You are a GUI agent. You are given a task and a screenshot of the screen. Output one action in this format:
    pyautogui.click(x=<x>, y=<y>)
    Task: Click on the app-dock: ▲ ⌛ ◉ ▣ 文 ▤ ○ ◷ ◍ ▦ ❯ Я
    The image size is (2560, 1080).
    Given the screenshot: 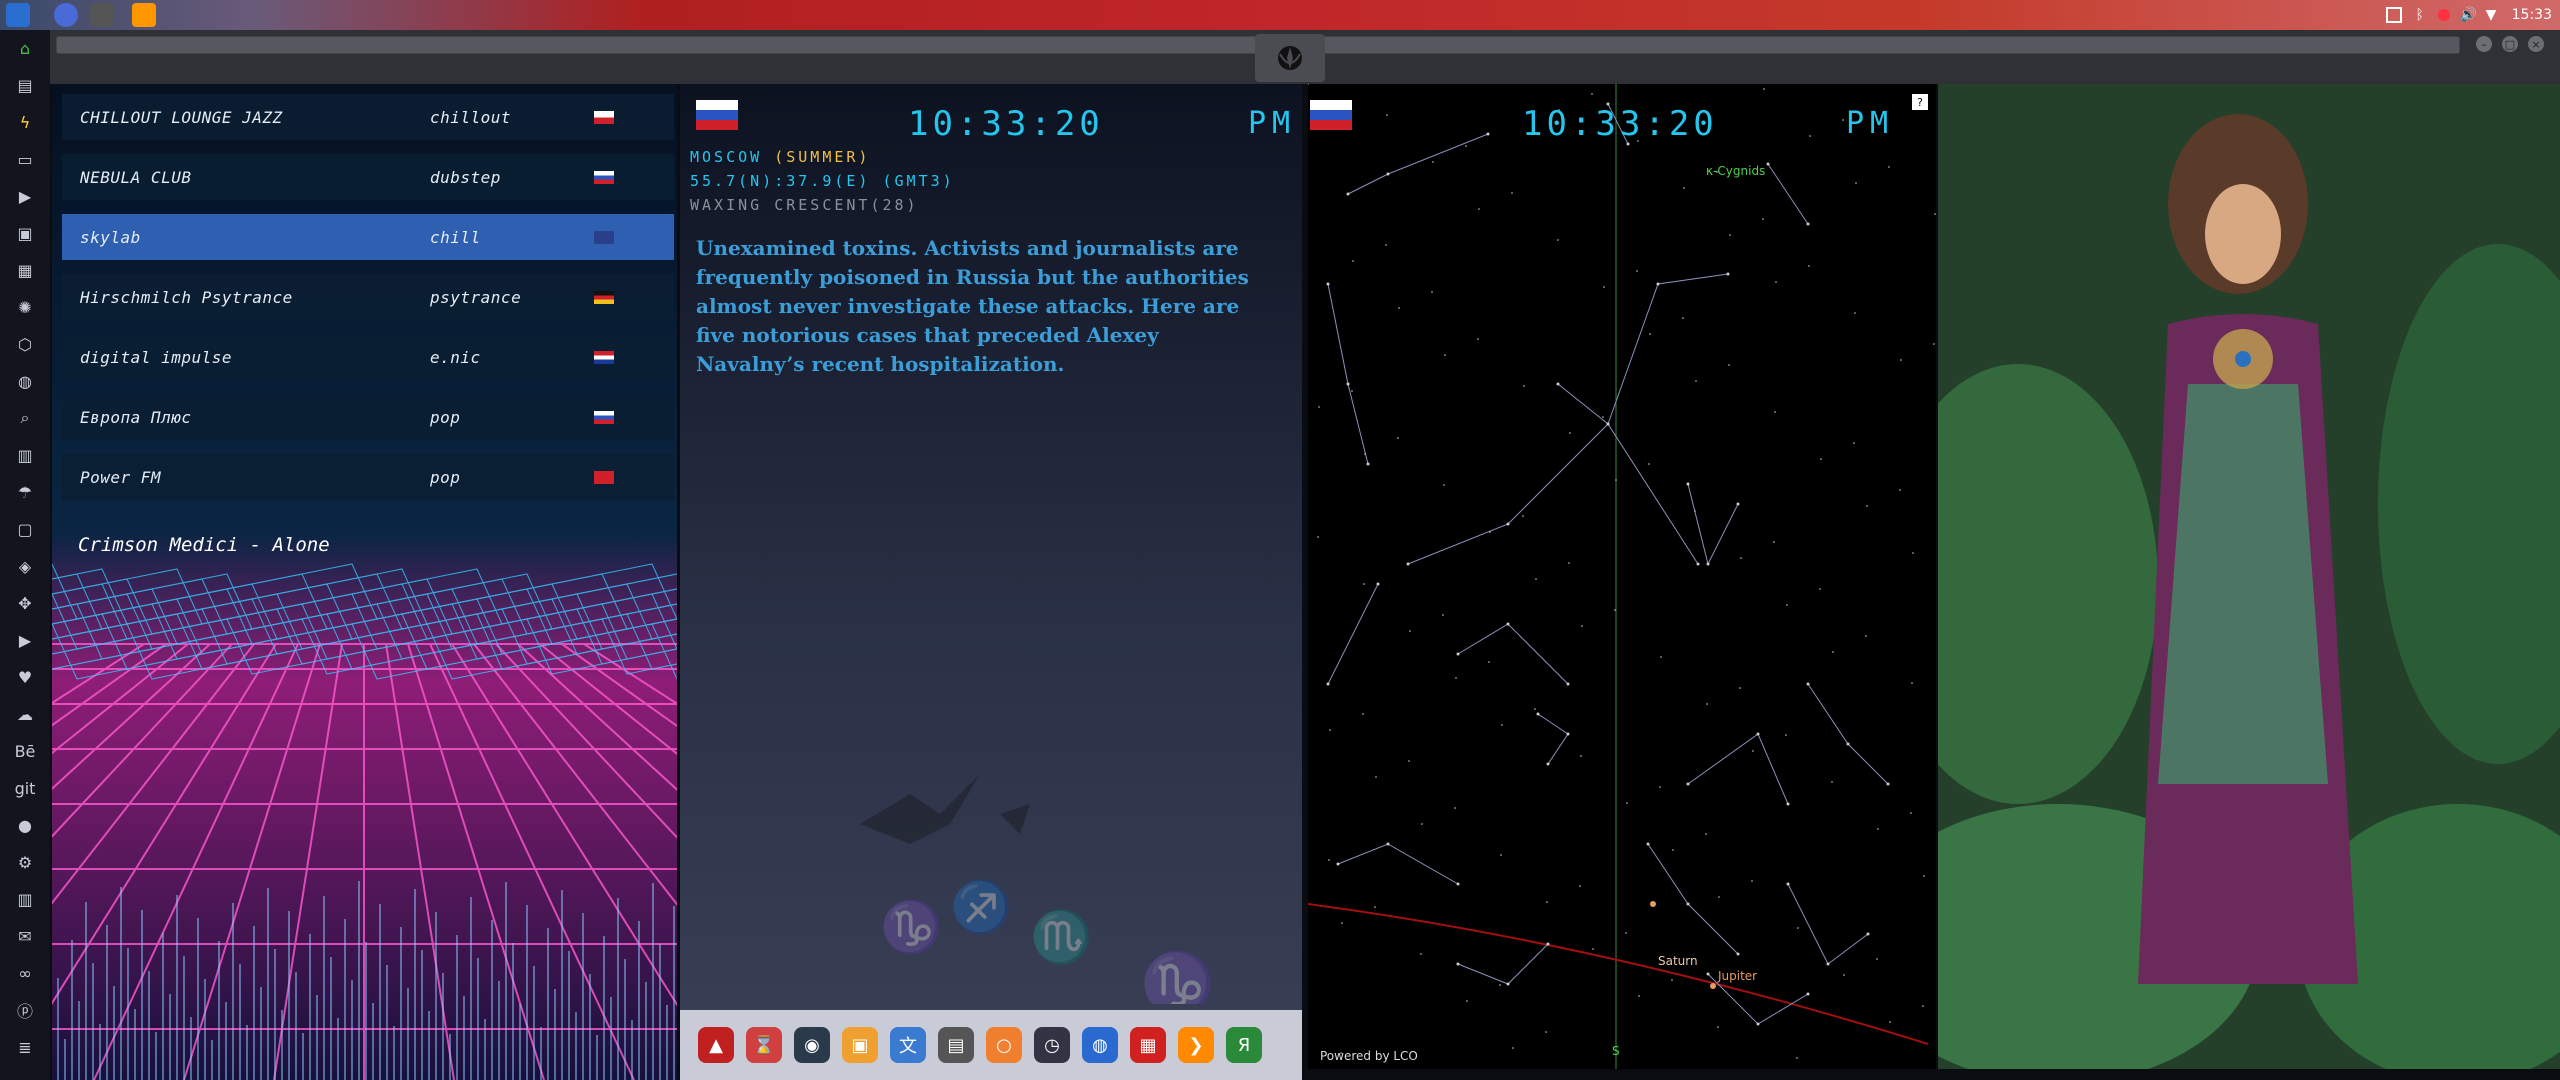 What is the action you would take?
    pyautogui.click(x=991, y=1045)
    